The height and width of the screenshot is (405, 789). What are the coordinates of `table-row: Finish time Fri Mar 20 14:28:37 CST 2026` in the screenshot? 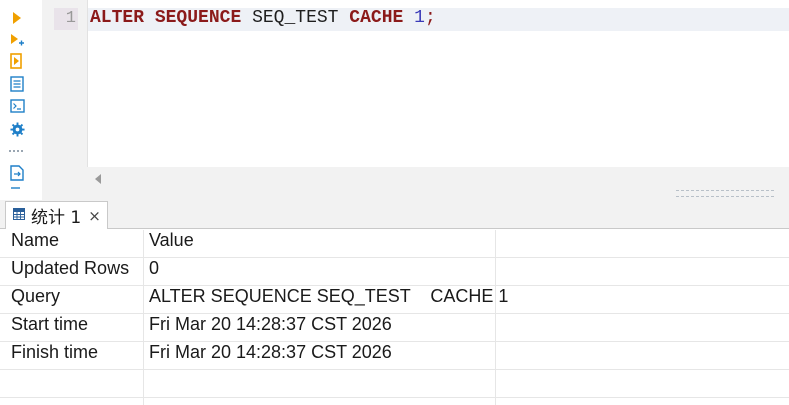 It's located at (394, 356).